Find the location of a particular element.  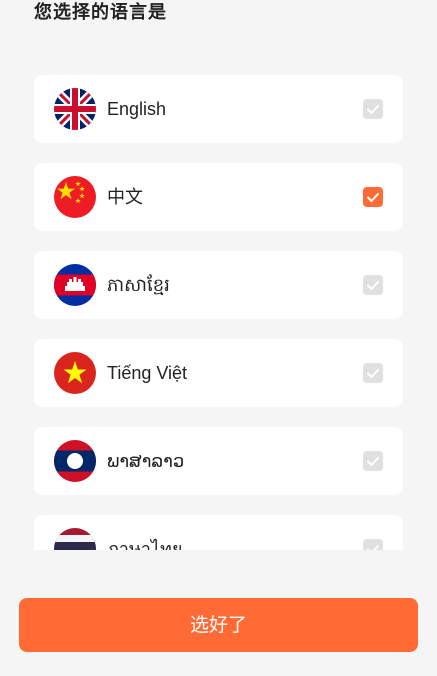

laos-flag-icon is located at coordinates (75, 461).